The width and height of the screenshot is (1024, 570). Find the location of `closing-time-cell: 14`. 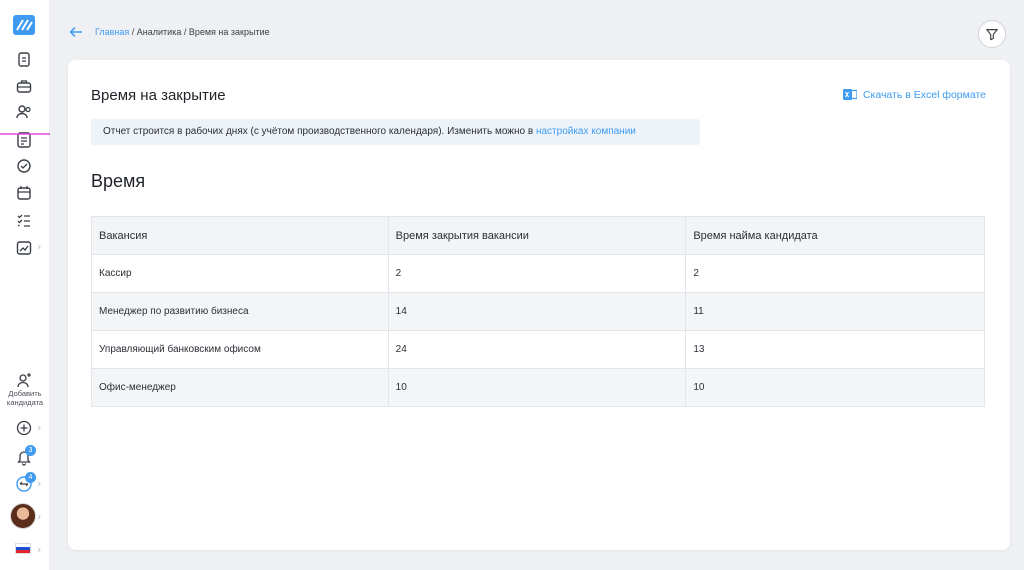

closing-time-cell: 14 is located at coordinates (537, 311).